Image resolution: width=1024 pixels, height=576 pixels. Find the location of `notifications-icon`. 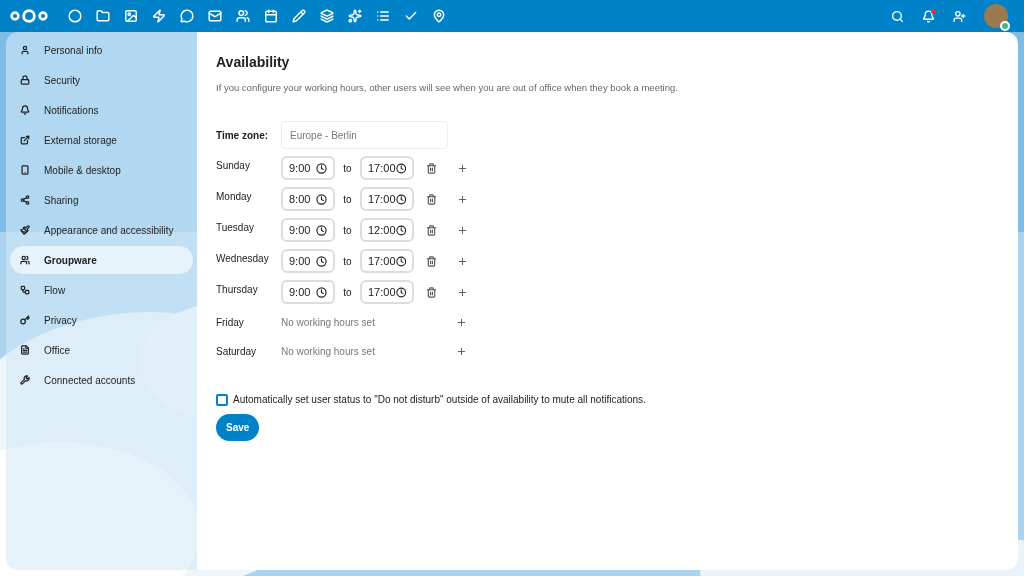

notifications-icon is located at coordinates (928, 16).